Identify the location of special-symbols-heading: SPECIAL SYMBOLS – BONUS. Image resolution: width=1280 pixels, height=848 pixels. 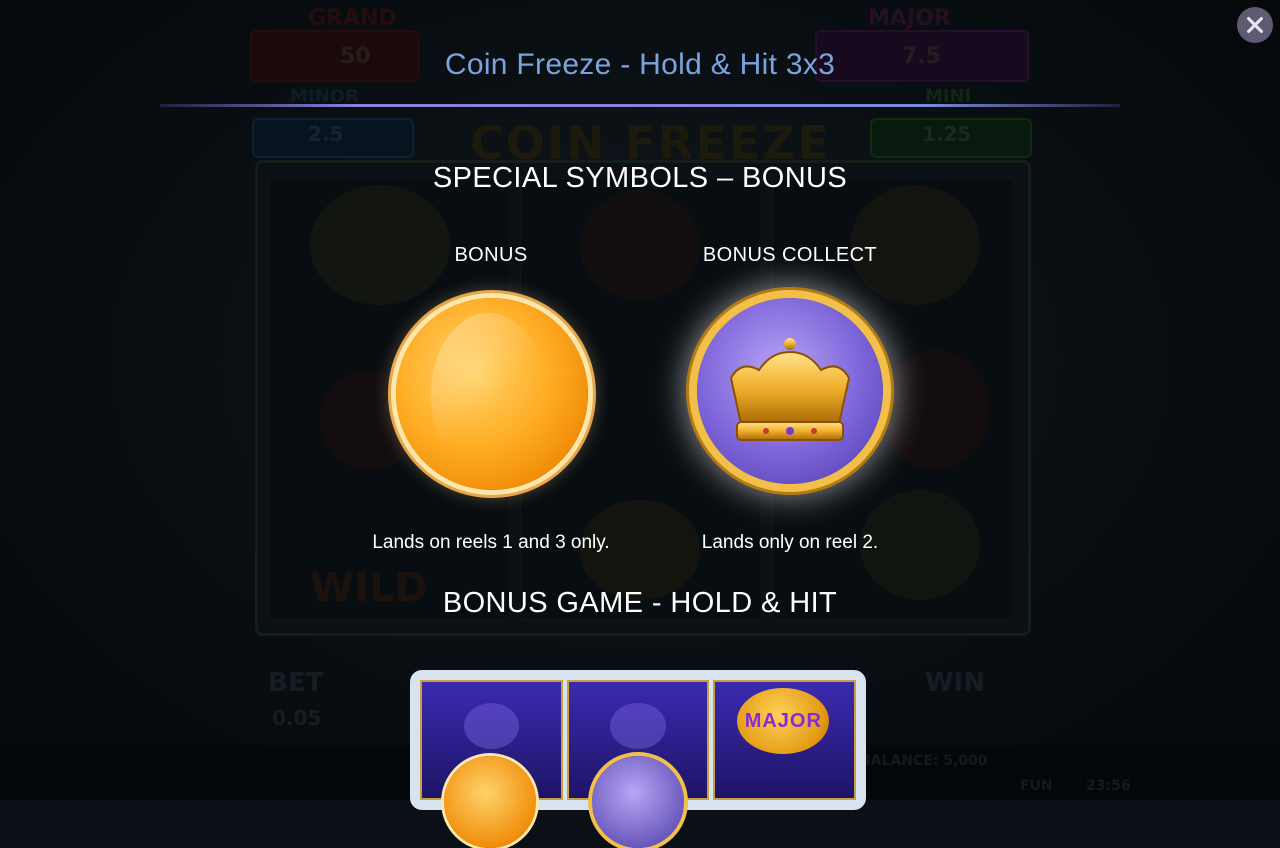
(640, 178).